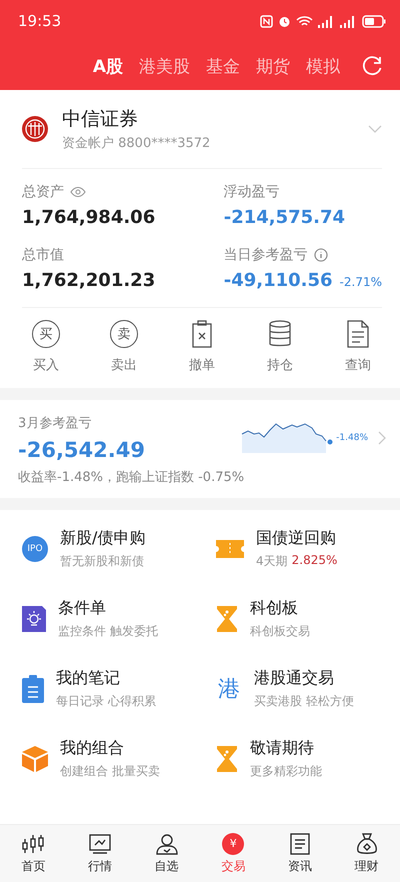  What do you see at coordinates (89, 280) in the screenshot?
I see `stat-value: 1,762,201.23` at bounding box center [89, 280].